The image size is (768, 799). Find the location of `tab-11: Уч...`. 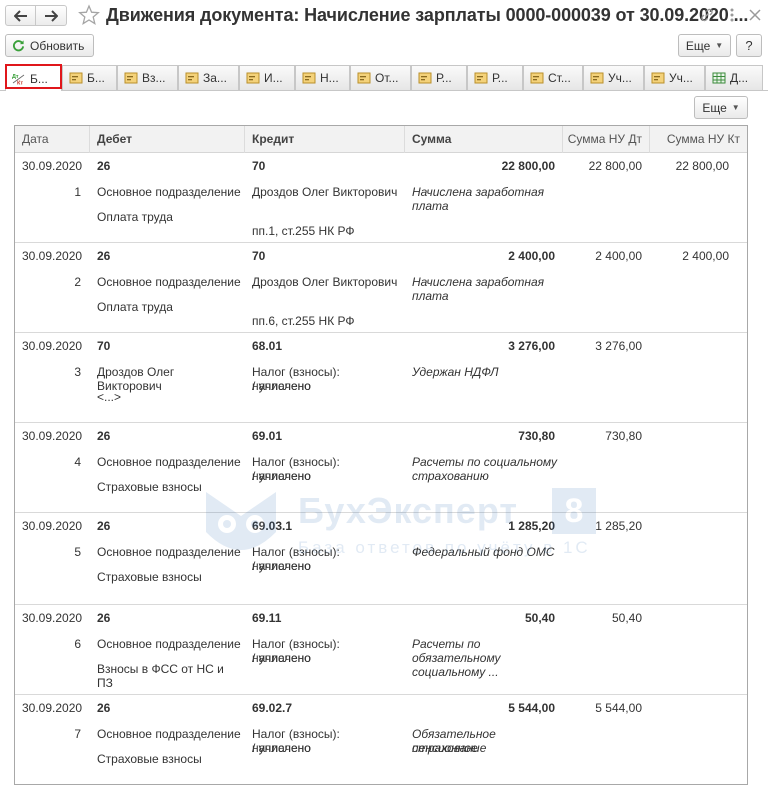

tab-11: Уч... is located at coordinates (613, 77).